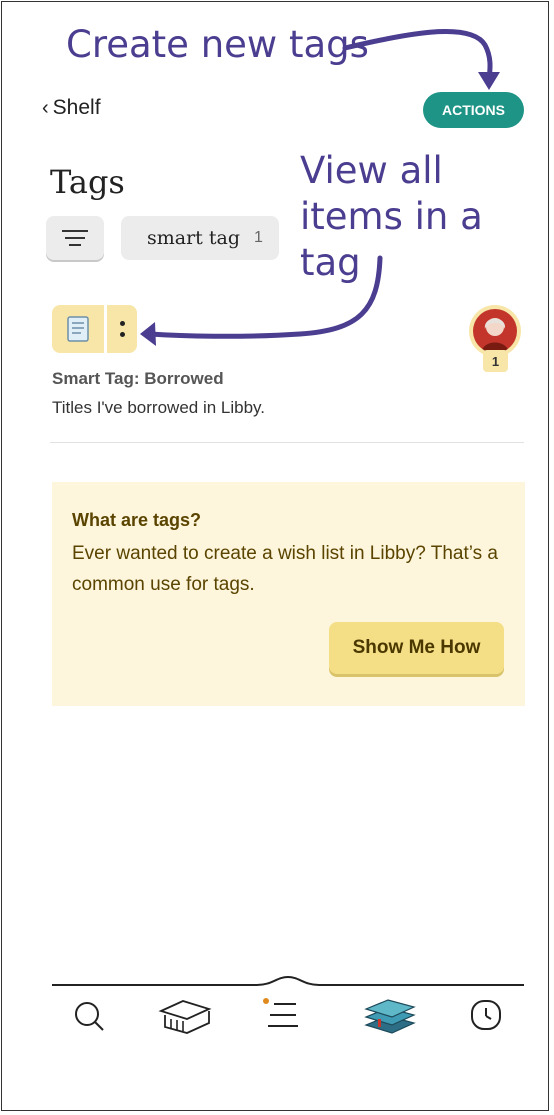 The width and height of the screenshot is (554, 1115). What do you see at coordinates (87, 182) in the screenshot?
I see `page-title: Tags` at bounding box center [87, 182].